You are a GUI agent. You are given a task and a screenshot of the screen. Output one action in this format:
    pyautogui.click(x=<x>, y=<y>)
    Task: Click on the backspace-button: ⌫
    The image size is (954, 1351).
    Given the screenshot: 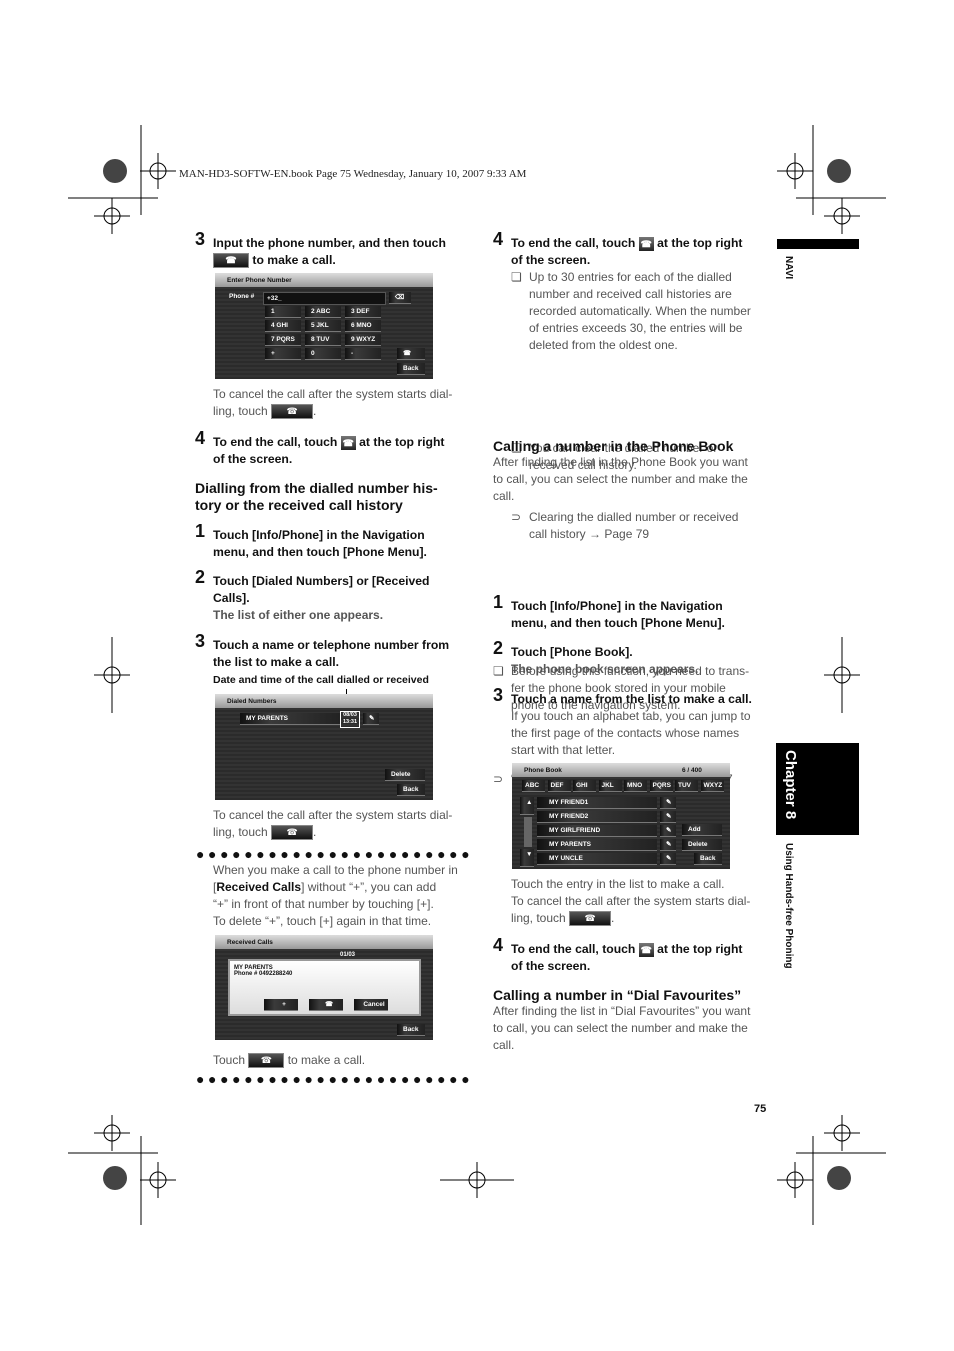 What is the action you would take?
    pyautogui.click(x=400, y=298)
    